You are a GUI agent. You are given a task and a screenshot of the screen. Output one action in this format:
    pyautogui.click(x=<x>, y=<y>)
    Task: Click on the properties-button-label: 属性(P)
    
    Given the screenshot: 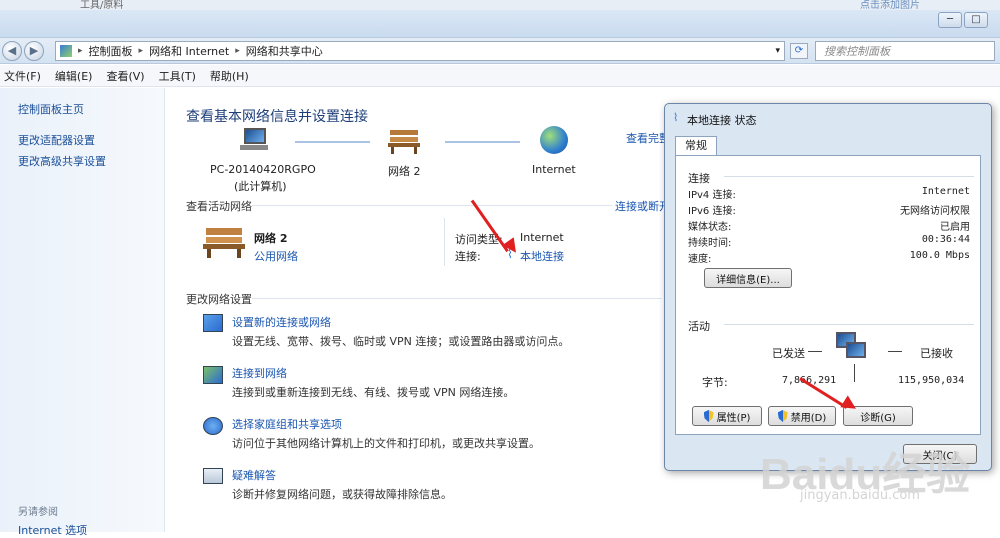 What is the action you would take?
    pyautogui.click(x=733, y=418)
    